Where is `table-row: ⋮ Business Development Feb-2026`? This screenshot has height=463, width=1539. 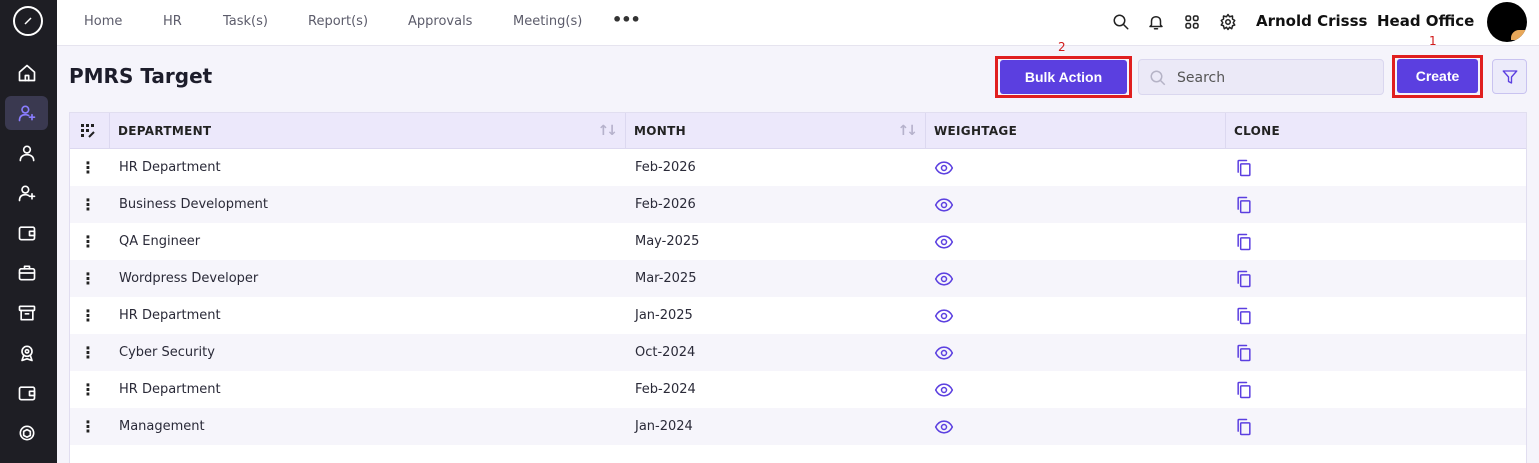 table-row: ⋮ Business Development Feb-2026 is located at coordinates (798, 204).